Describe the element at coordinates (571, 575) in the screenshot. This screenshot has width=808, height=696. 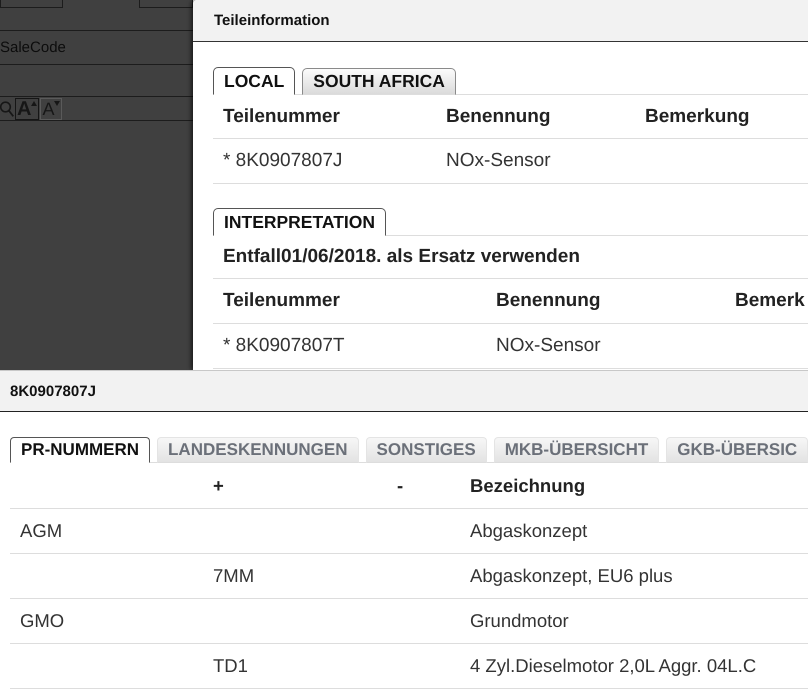
I see `table-cell-text: Abgaskonzept, EU6 plus` at that location.